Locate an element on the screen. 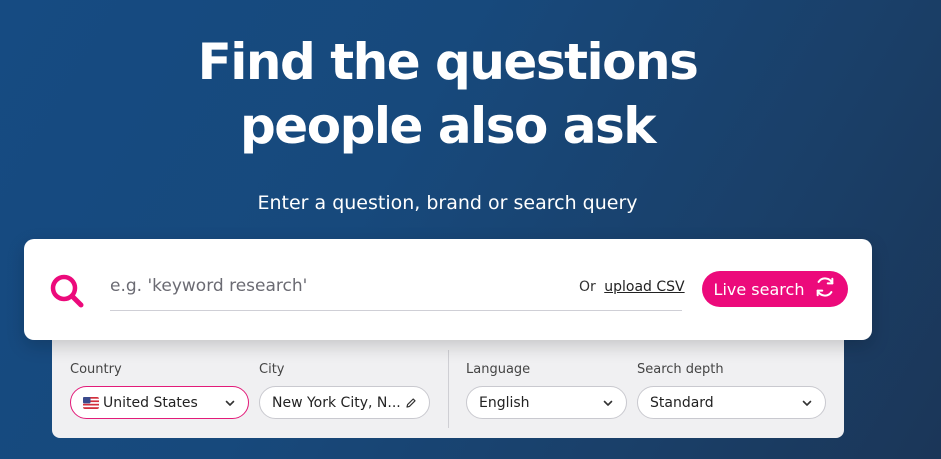  language-select: English is located at coordinates (546, 402).